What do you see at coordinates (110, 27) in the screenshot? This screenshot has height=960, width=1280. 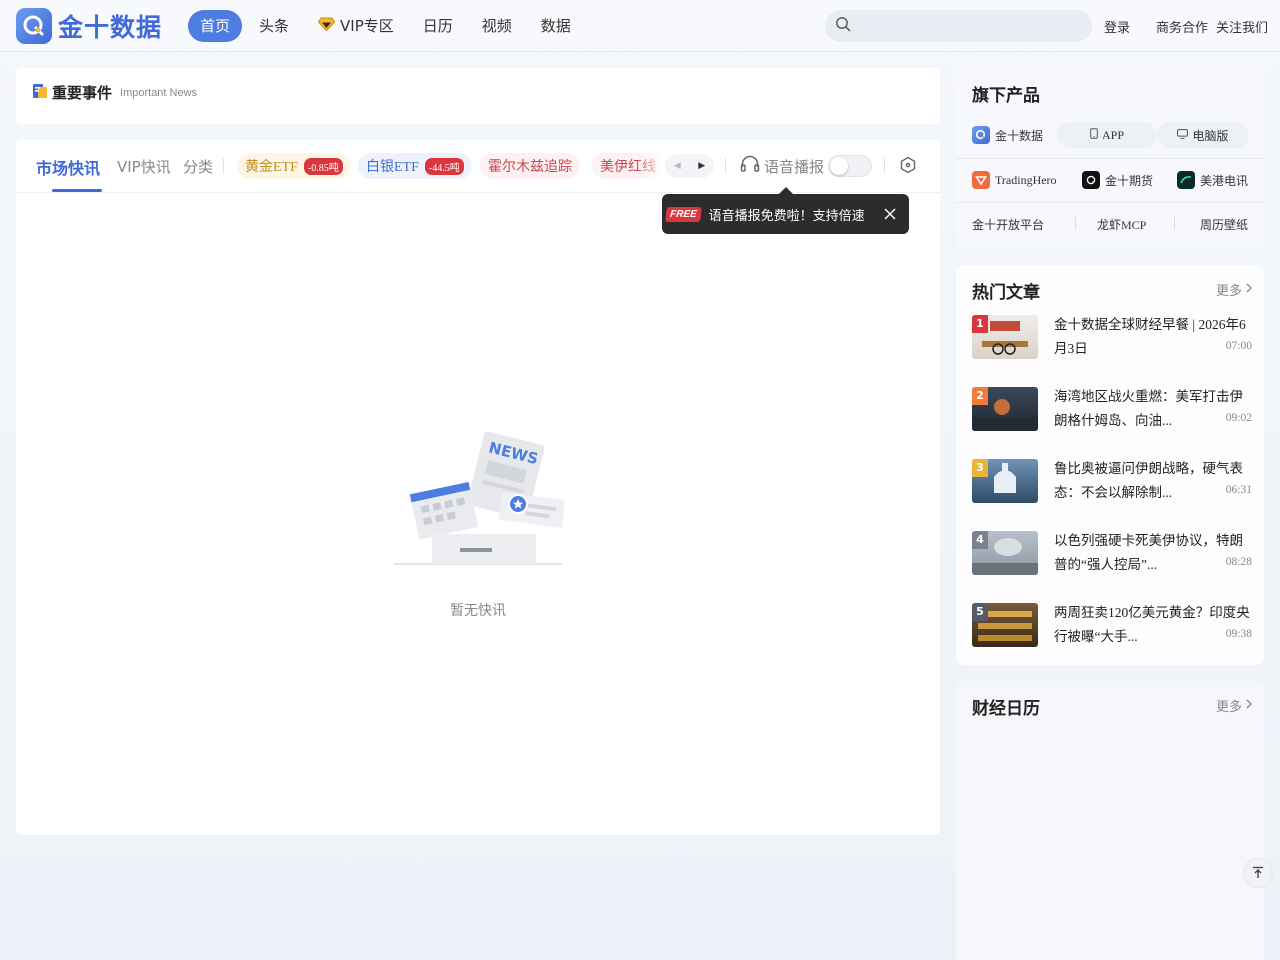 I see `logo-text: 金十数据` at bounding box center [110, 27].